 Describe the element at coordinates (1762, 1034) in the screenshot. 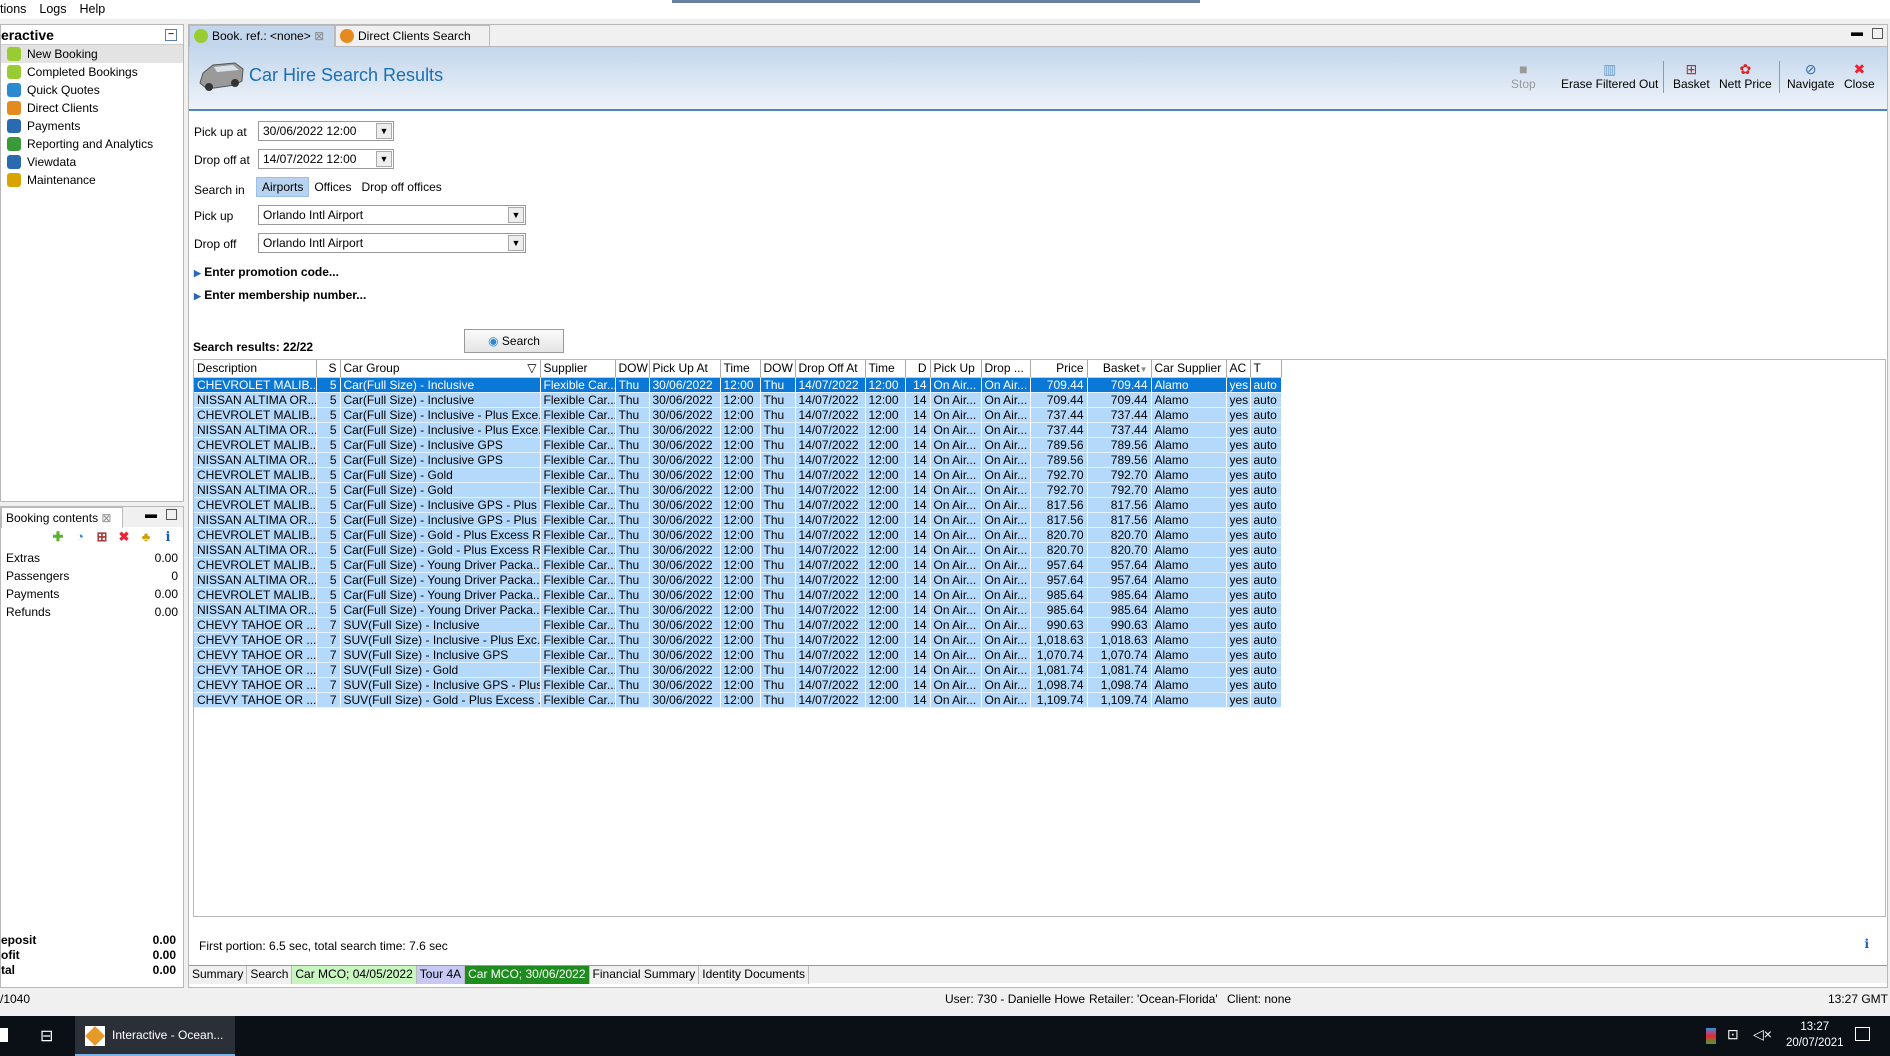

I see `volume-muted-icon: ◁×` at that location.